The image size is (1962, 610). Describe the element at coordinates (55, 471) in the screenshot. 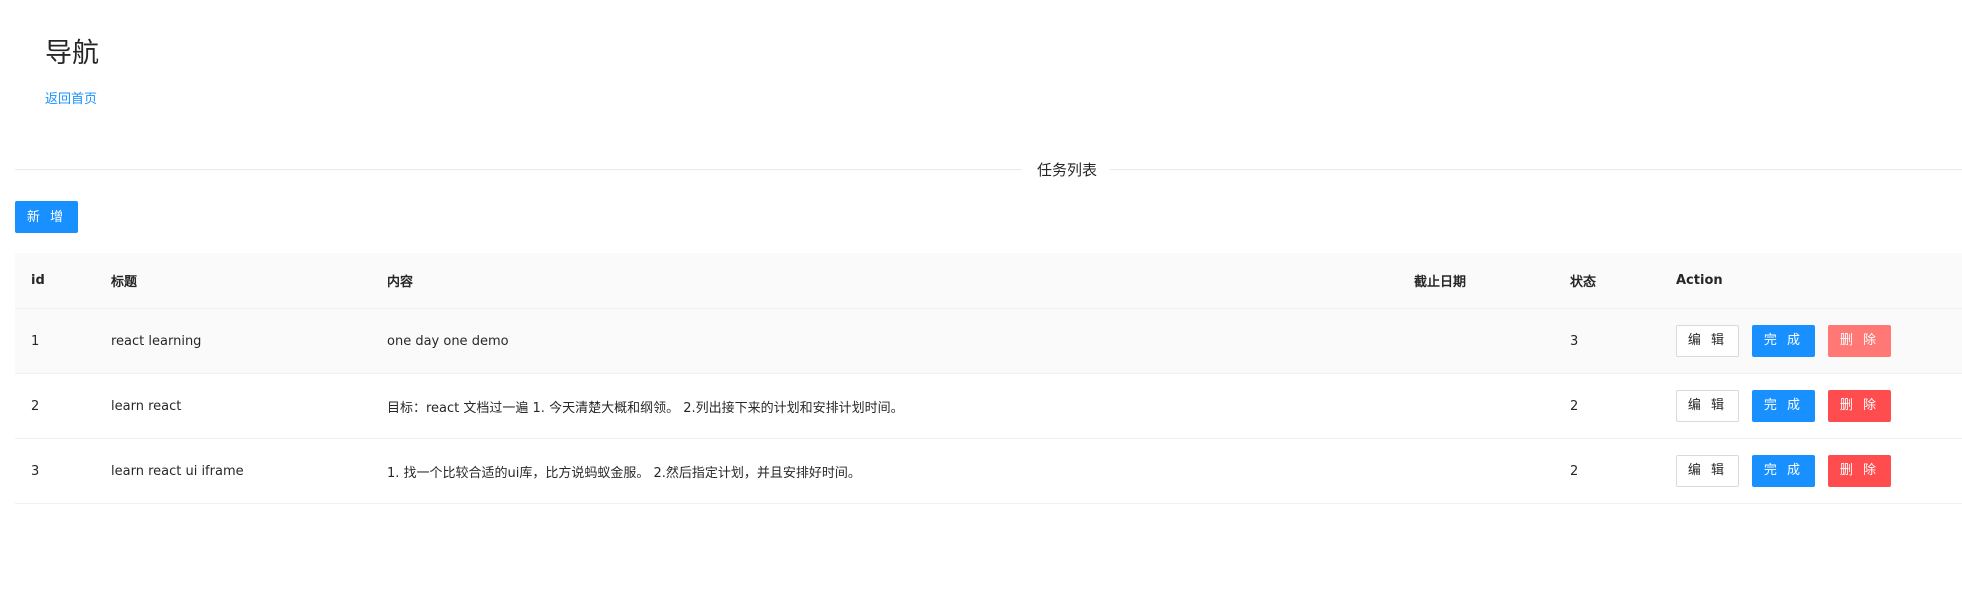

I see `cell-id: 3` at that location.